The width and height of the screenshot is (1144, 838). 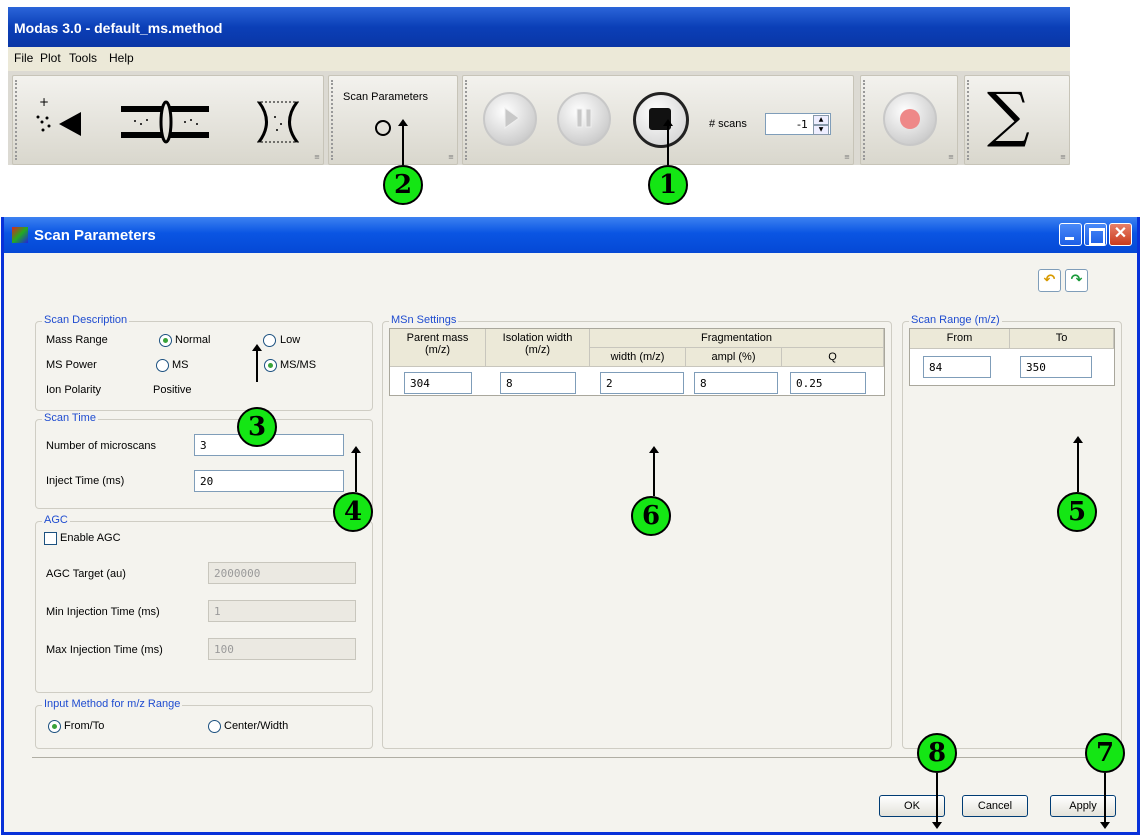 What do you see at coordinates (85, 481) in the screenshot?
I see `inject-time-label: Inject Time (ms)` at bounding box center [85, 481].